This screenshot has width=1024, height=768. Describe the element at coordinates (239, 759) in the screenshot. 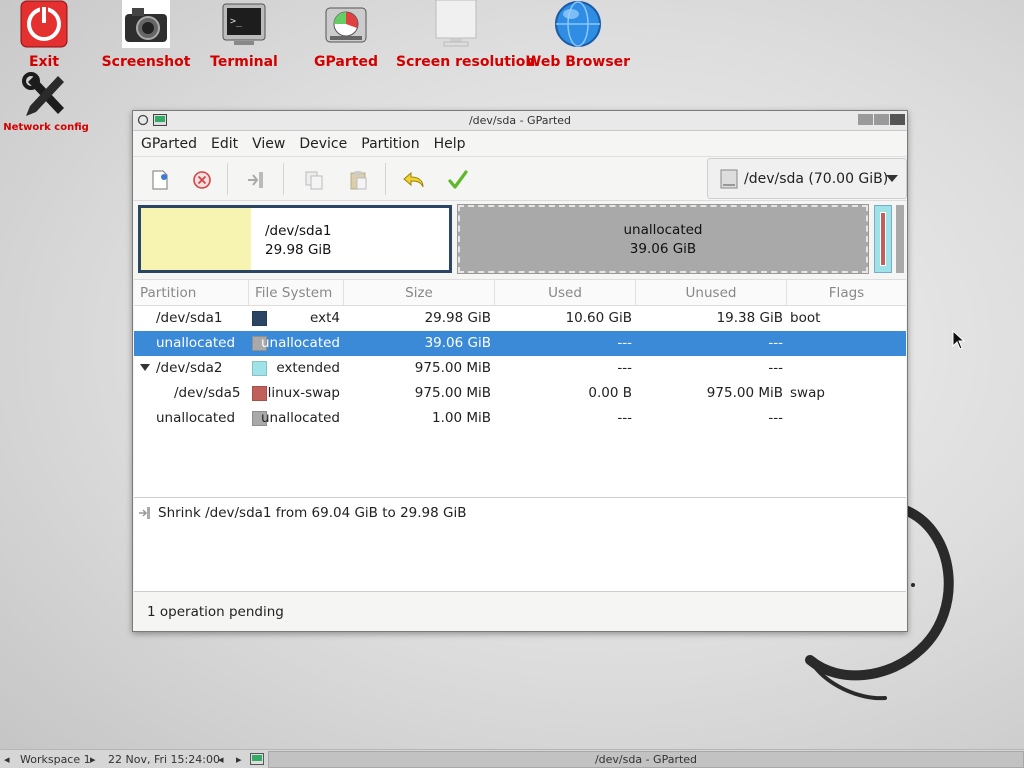

I see `clock-next-arrow-icon: ▸` at that location.